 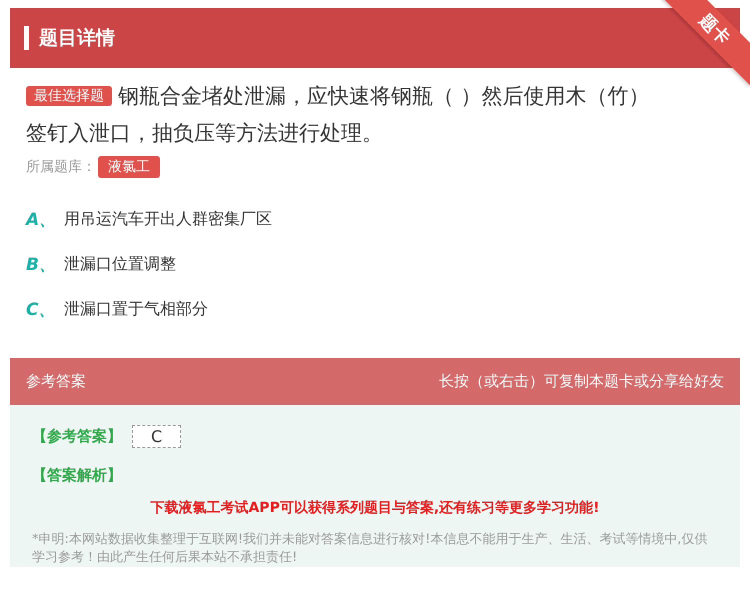 What do you see at coordinates (157, 436) in the screenshot?
I see `answer-value: C` at bounding box center [157, 436].